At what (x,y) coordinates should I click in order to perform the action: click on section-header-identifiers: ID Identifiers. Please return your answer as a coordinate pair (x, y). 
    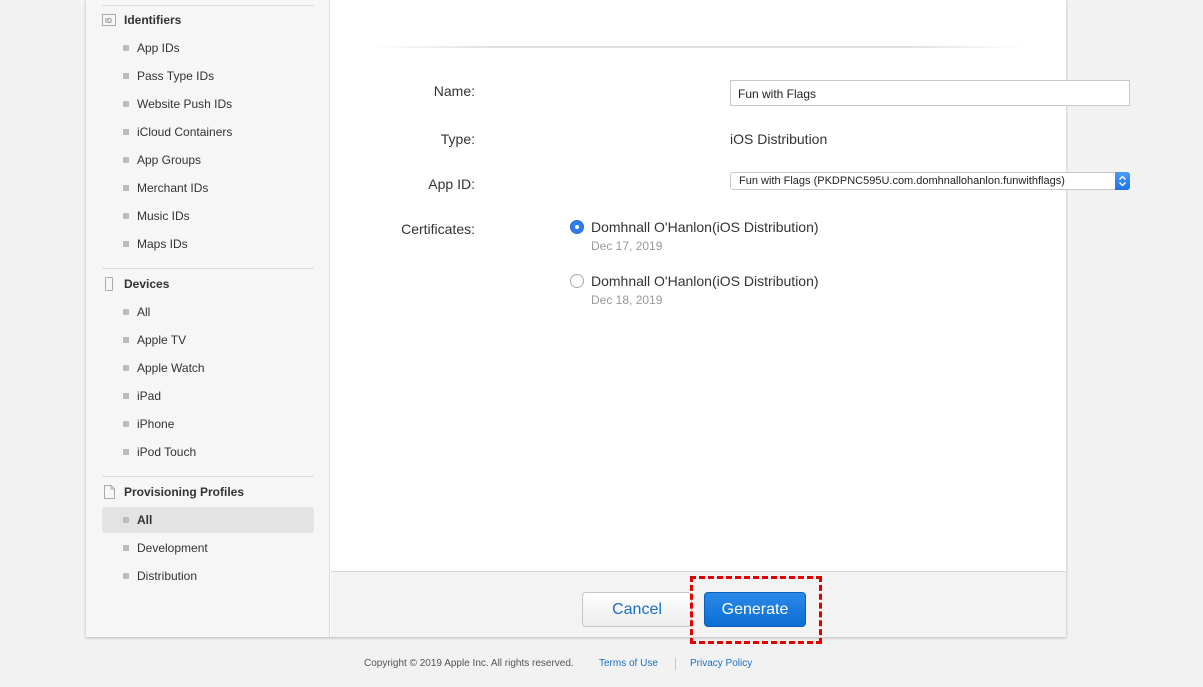
    Looking at the image, I should click on (141, 20).